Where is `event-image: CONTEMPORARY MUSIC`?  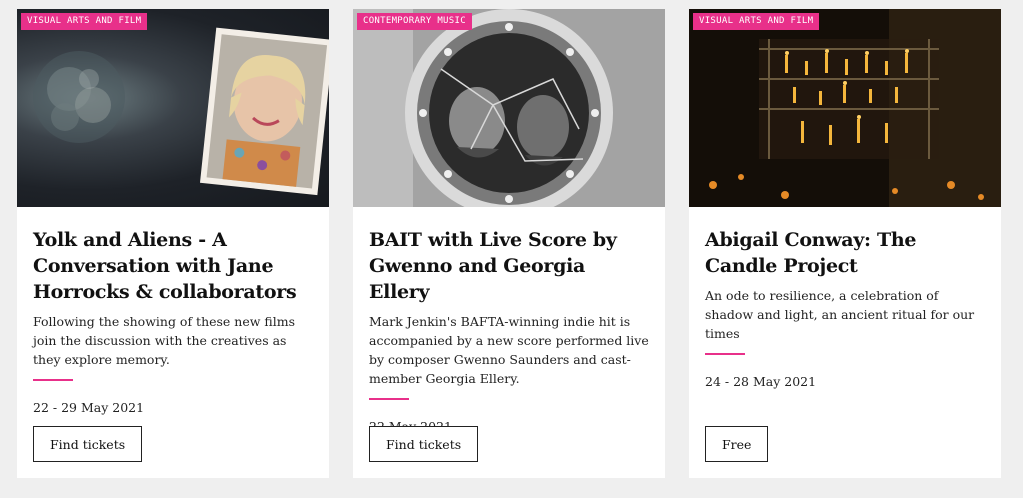
event-image: CONTEMPORARY MUSIC is located at coordinates (509, 108).